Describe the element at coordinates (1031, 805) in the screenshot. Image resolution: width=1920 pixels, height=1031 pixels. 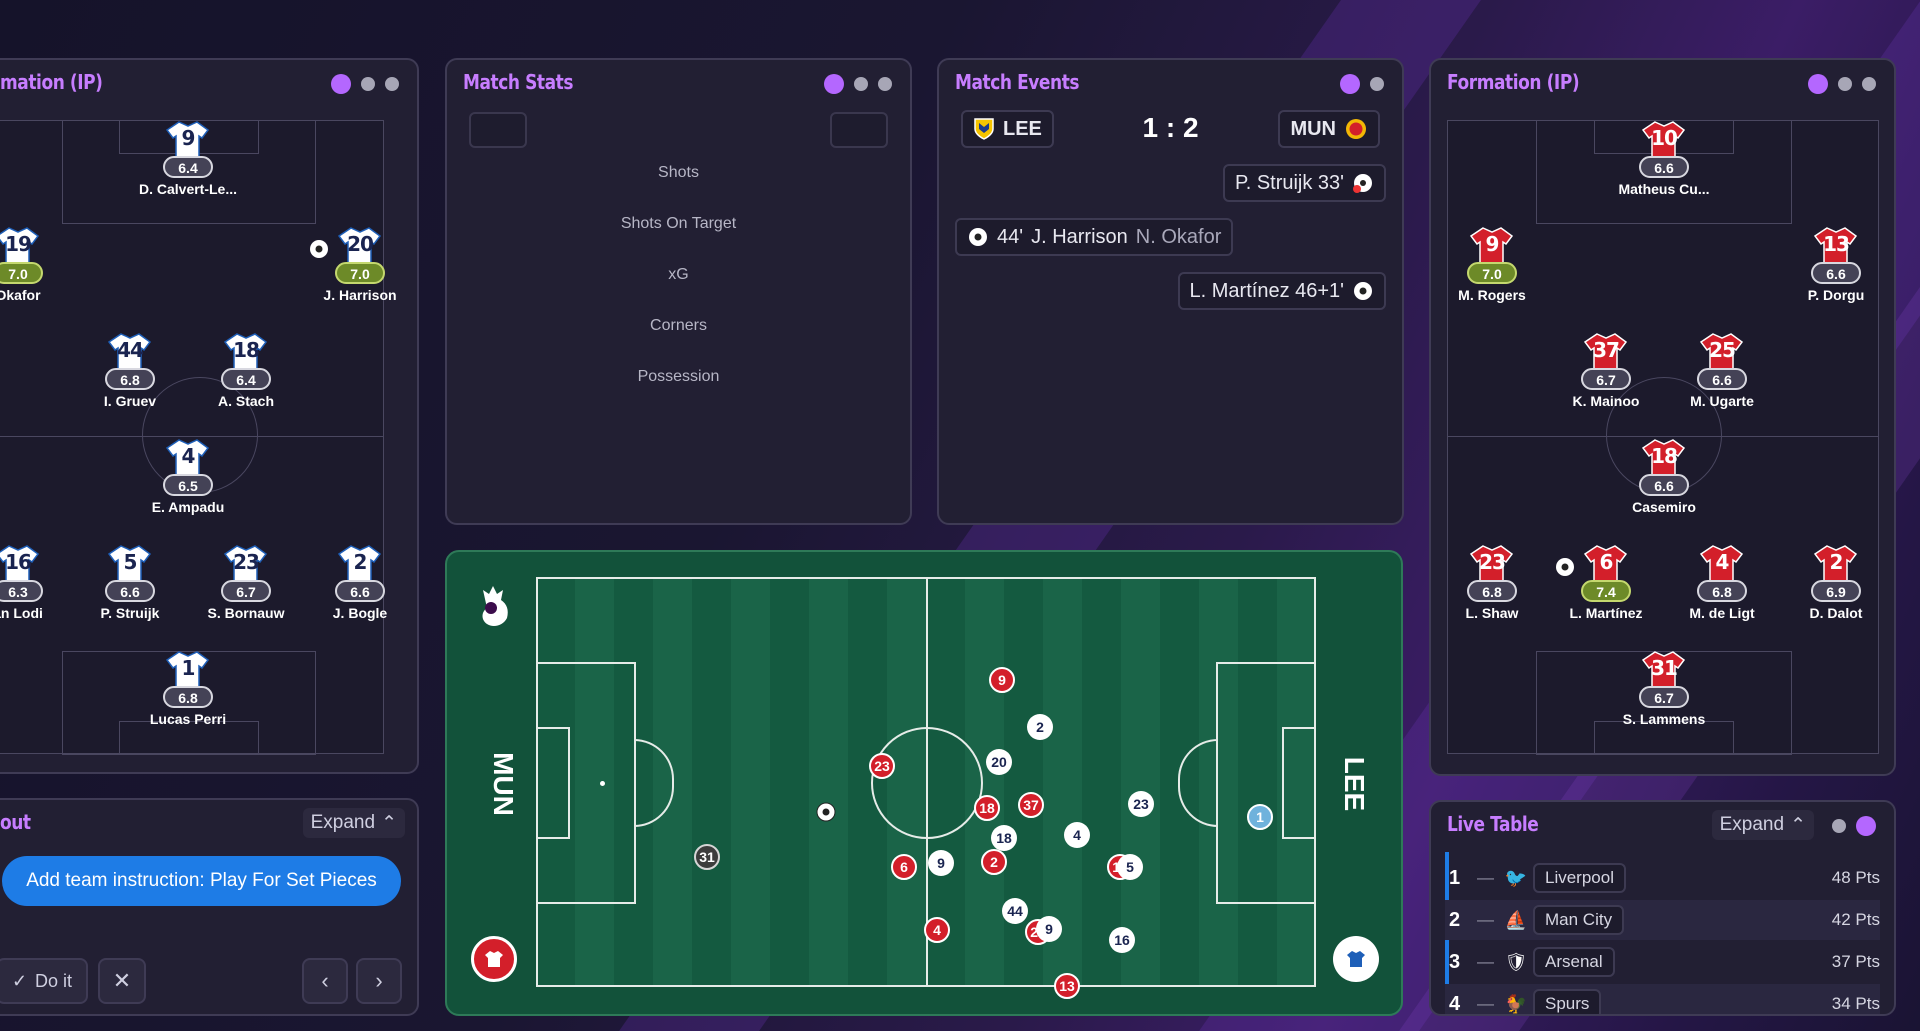
I see `player-marker: 37` at that location.